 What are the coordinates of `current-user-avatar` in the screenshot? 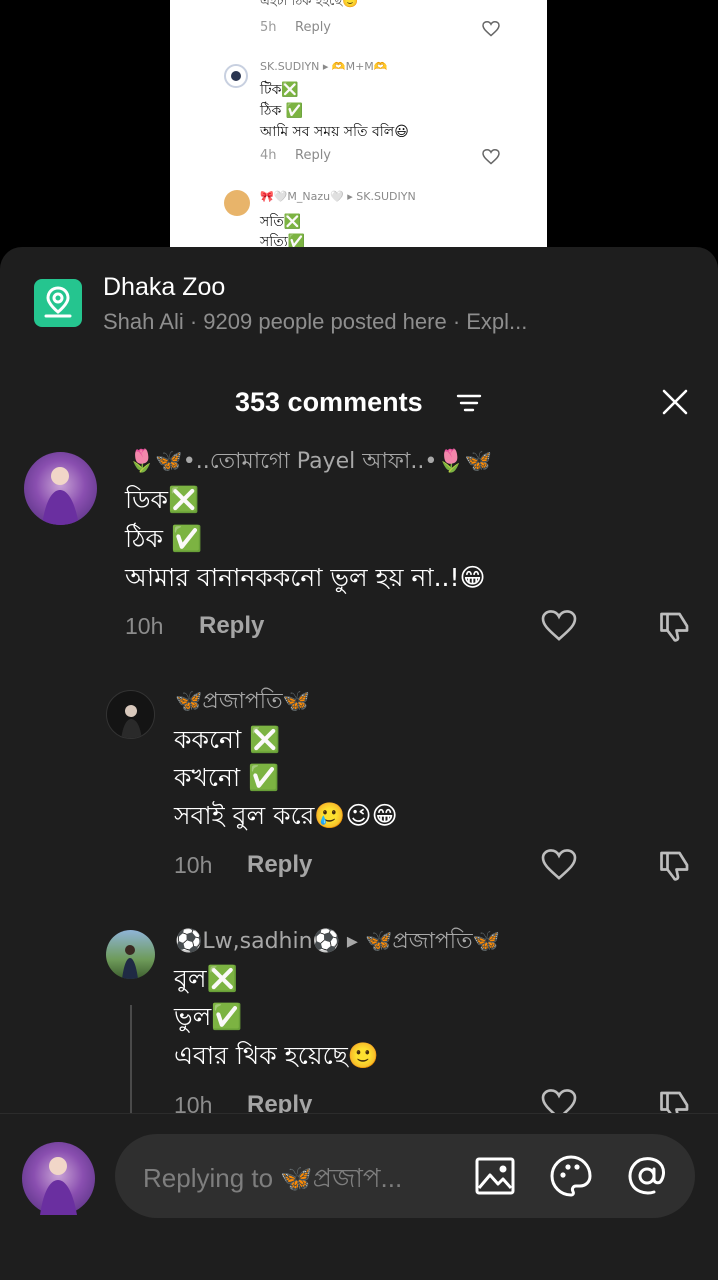 It's located at (58, 1178).